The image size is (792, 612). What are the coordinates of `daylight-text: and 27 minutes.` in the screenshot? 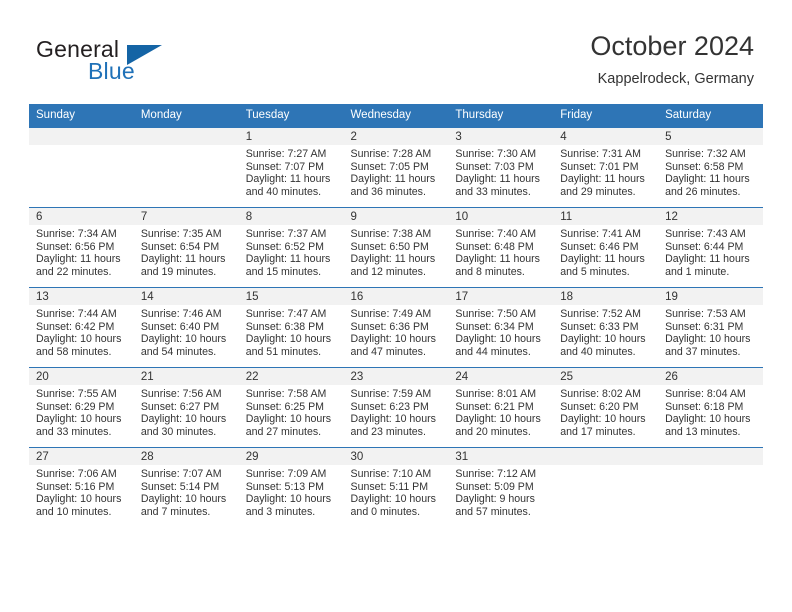 It's located at (283, 431).